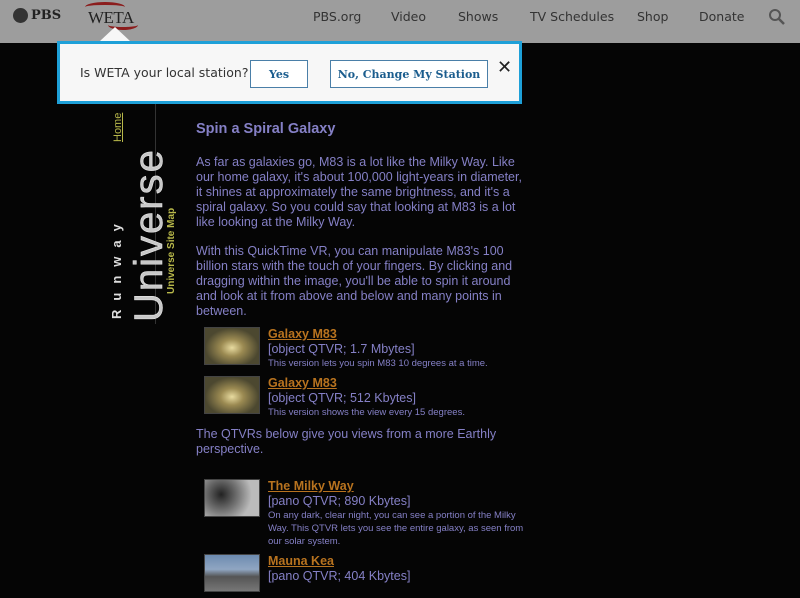 This screenshot has width=800, height=598. What do you see at coordinates (409, 74) in the screenshot?
I see `change-station-button: No, Change My Station` at bounding box center [409, 74].